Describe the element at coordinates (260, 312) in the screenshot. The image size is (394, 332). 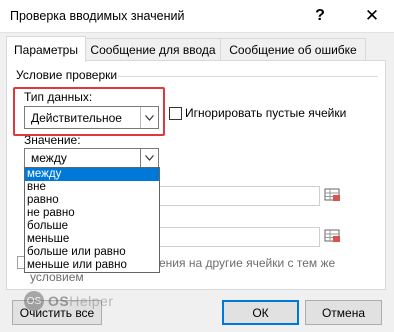
I see `ok-button: ОК` at that location.